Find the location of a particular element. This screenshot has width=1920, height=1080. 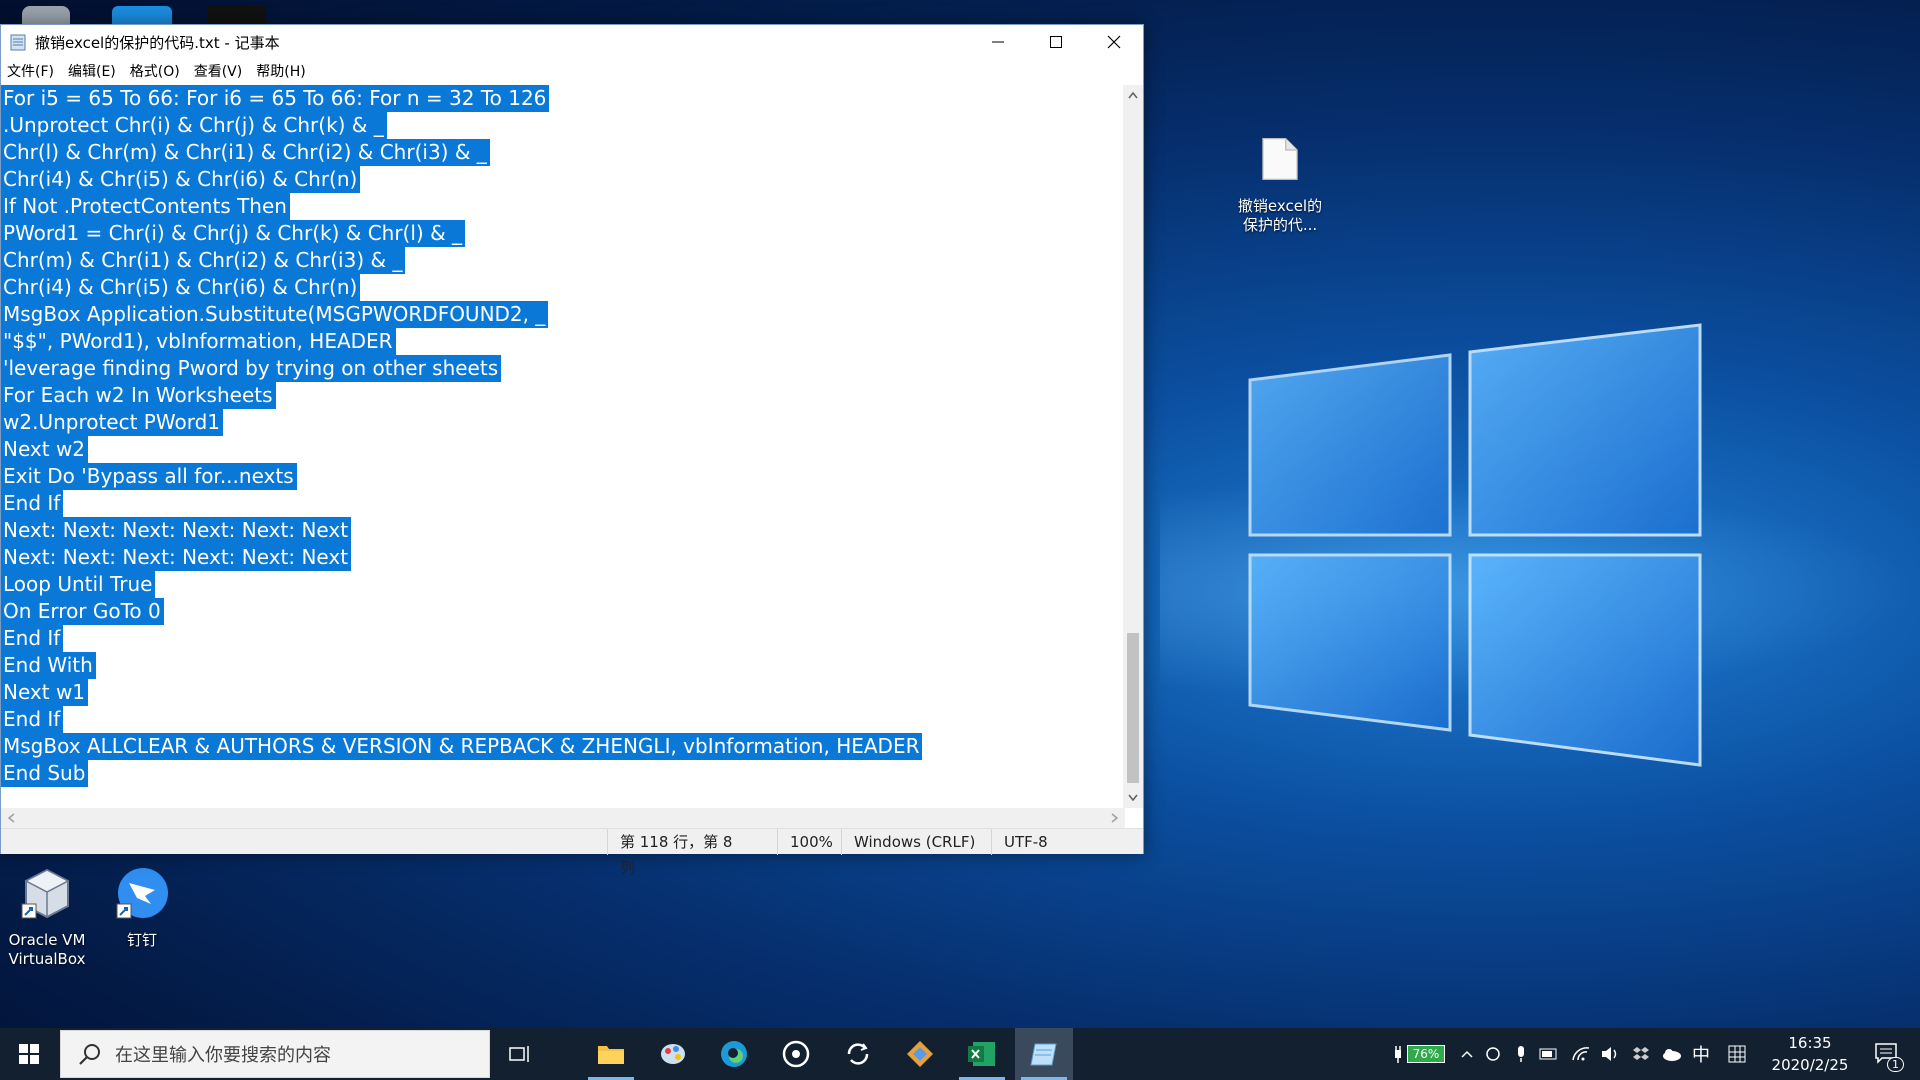

virtualbox-icon is located at coordinates (45, 893).